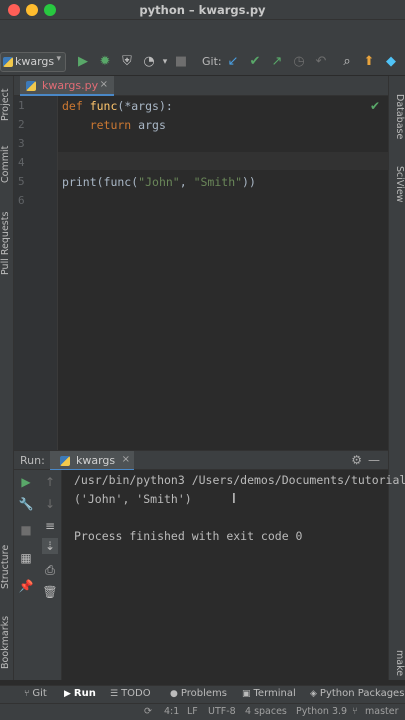 The image size is (405, 720). I want to click on python-interpreter: Python 3.9, so click(321, 711).